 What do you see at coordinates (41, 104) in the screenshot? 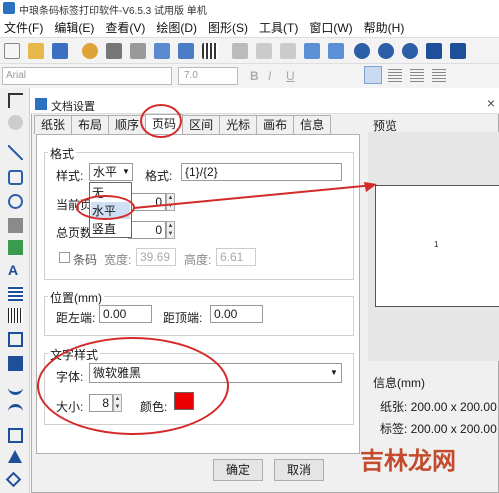
I see `dialog-icon` at bounding box center [41, 104].